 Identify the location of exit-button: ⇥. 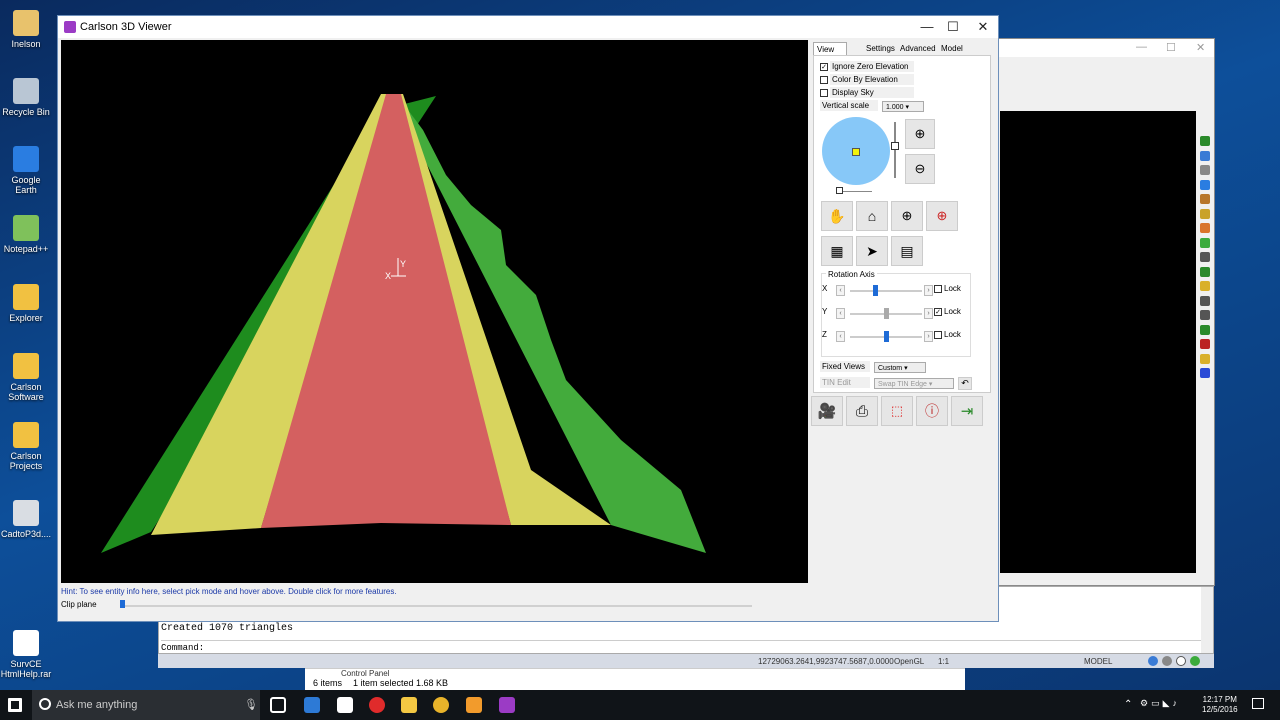
(967, 411).